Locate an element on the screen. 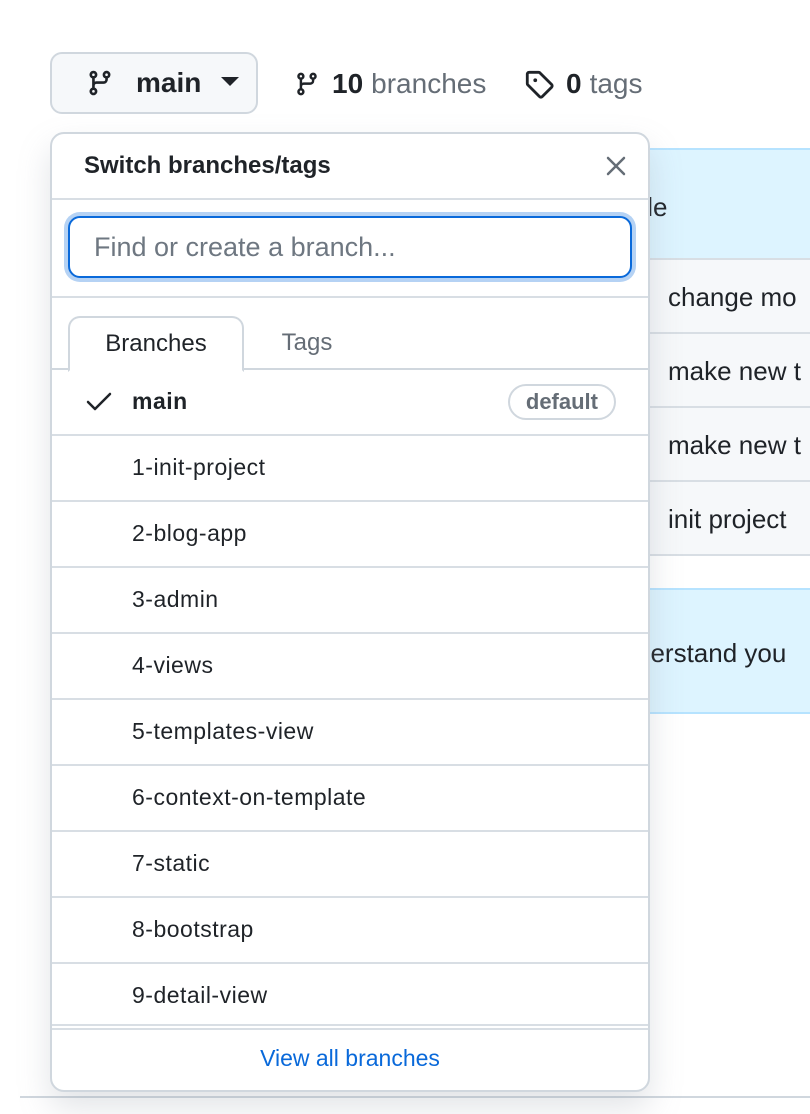 This screenshot has height=1114, width=810. branch-name: 3-admin is located at coordinates (175, 599).